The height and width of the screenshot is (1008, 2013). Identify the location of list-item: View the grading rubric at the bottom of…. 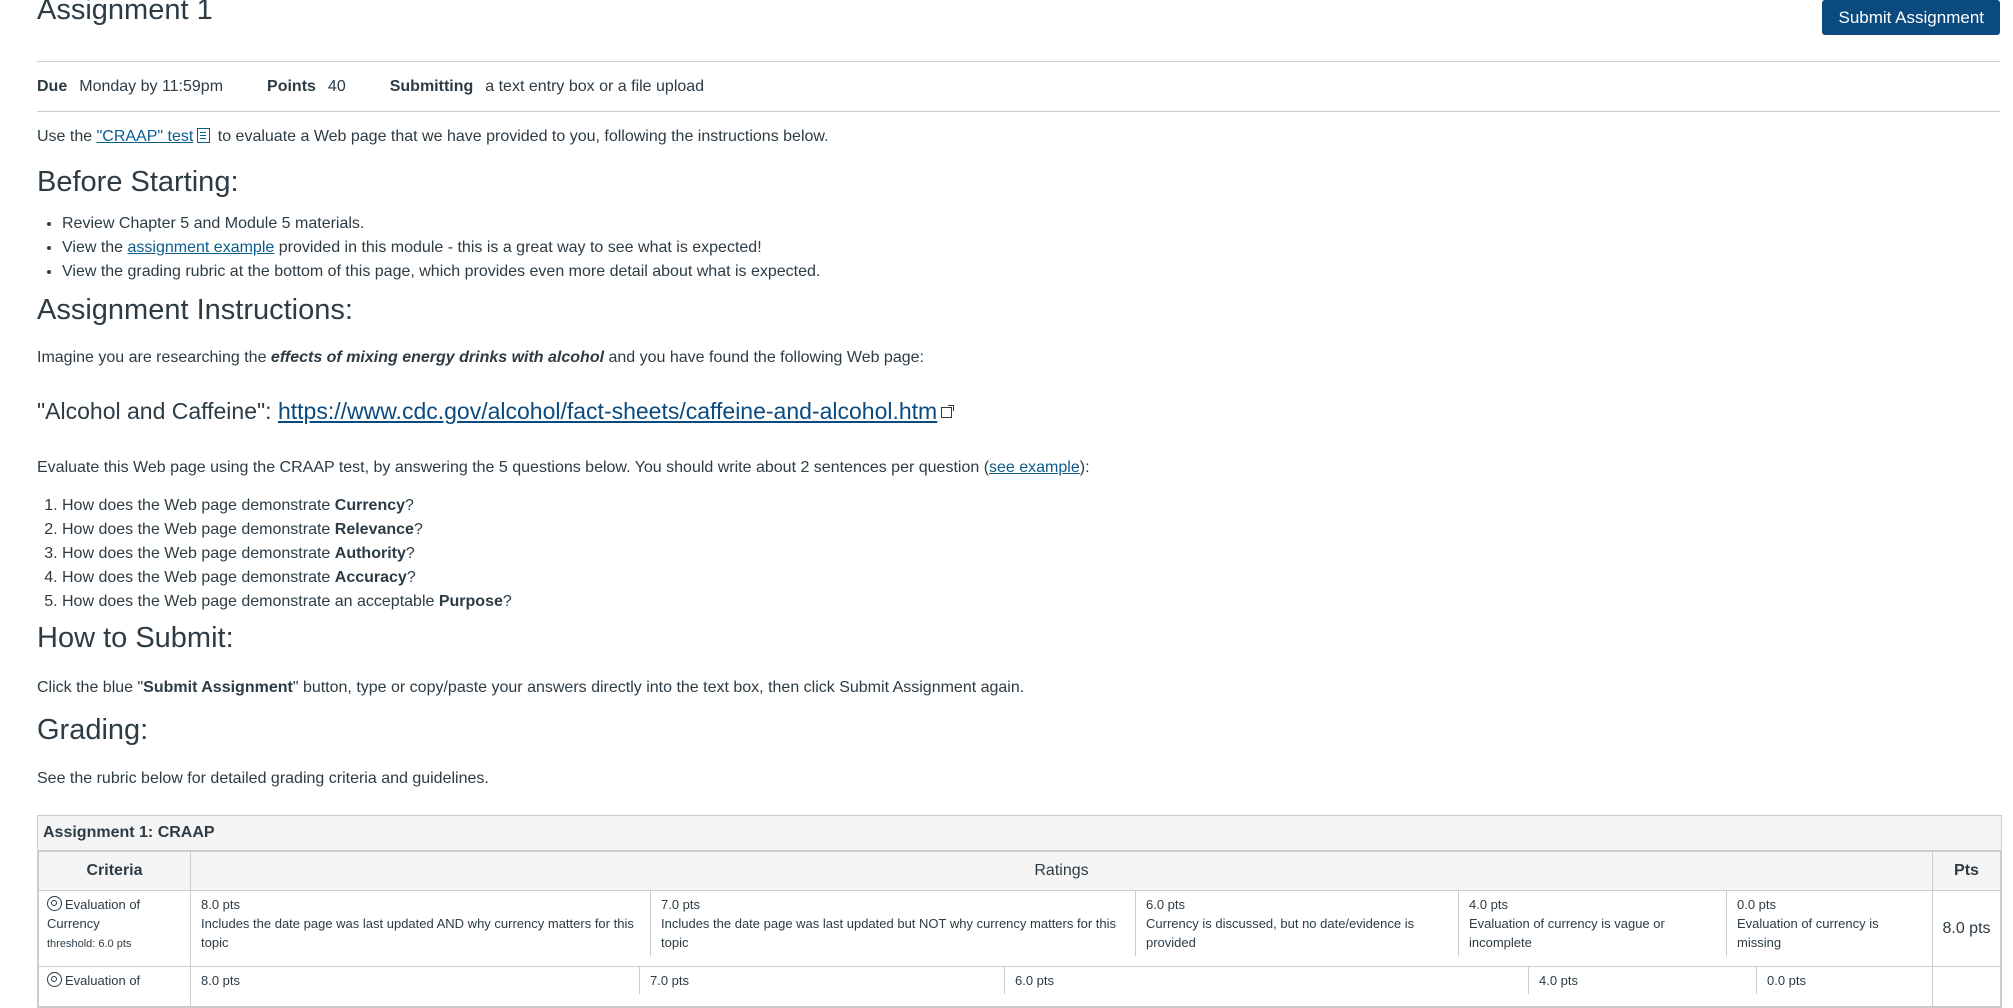
(441, 272).